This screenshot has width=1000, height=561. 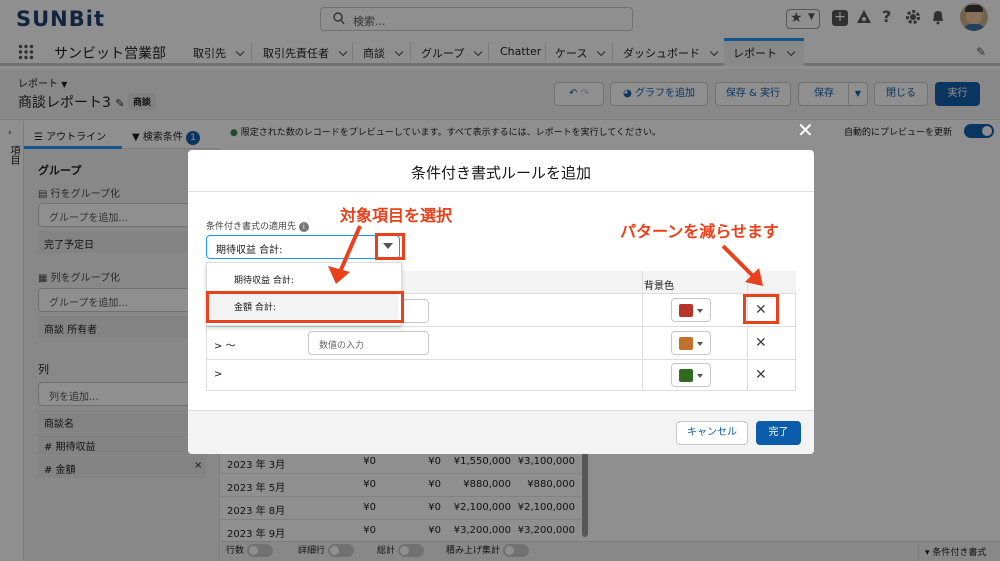 I want to click on close-icon: ✕, so click(x=805, y=130).